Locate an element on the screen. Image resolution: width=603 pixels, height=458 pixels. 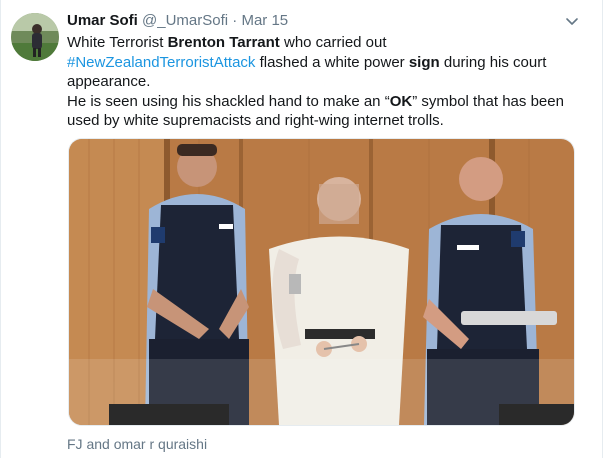
text-segment: White Terrorist is located at coordinates (117, 42).